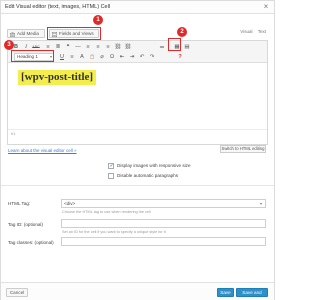 Image resolution: width=320 pixels, height=300 pixels. Describe the element at coordinates (108, 47) in the screenshot. I see `align-right-icon: ≡` at that location.